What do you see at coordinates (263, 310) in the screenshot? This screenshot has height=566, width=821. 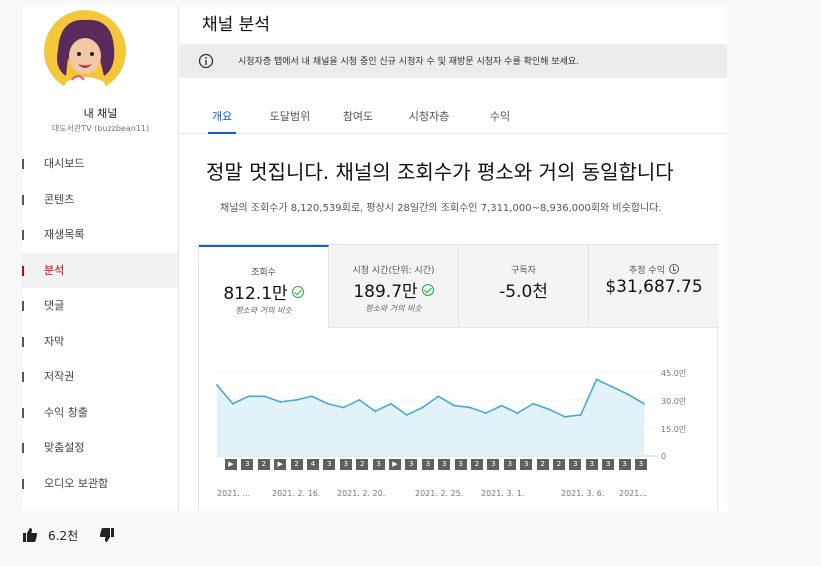 I see `metric-note: 평소와 거의 비슷` at bounding box center [263, 310].